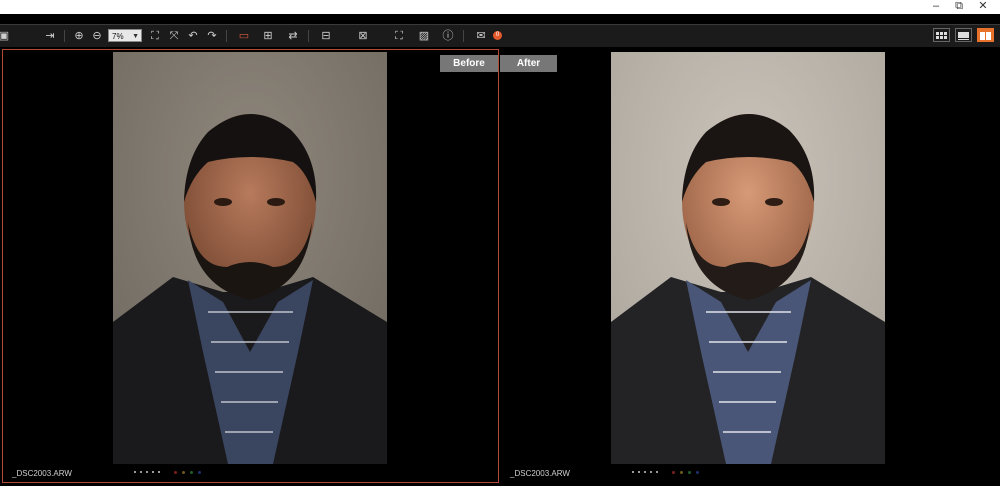 This screenshot has height=486, width=1000. Describe the element at coordinates (79, 36) in the screenshot. I see `zoom-in-icon: ⊕` at that location.